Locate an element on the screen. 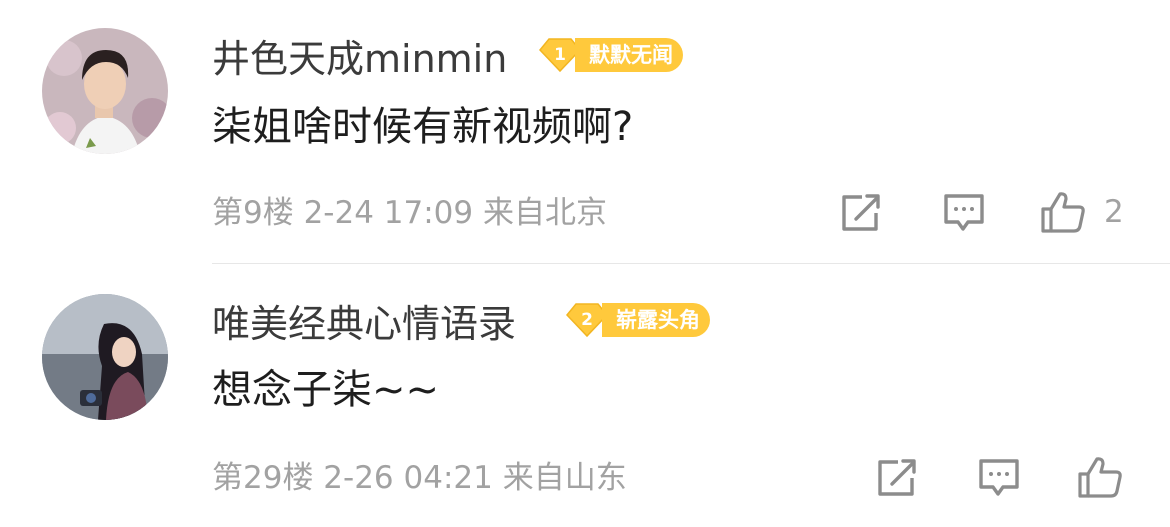 The width and height of the screenshot is (1170, 527). badge-label: 崭露头角 is located at coordinates (656, 320).